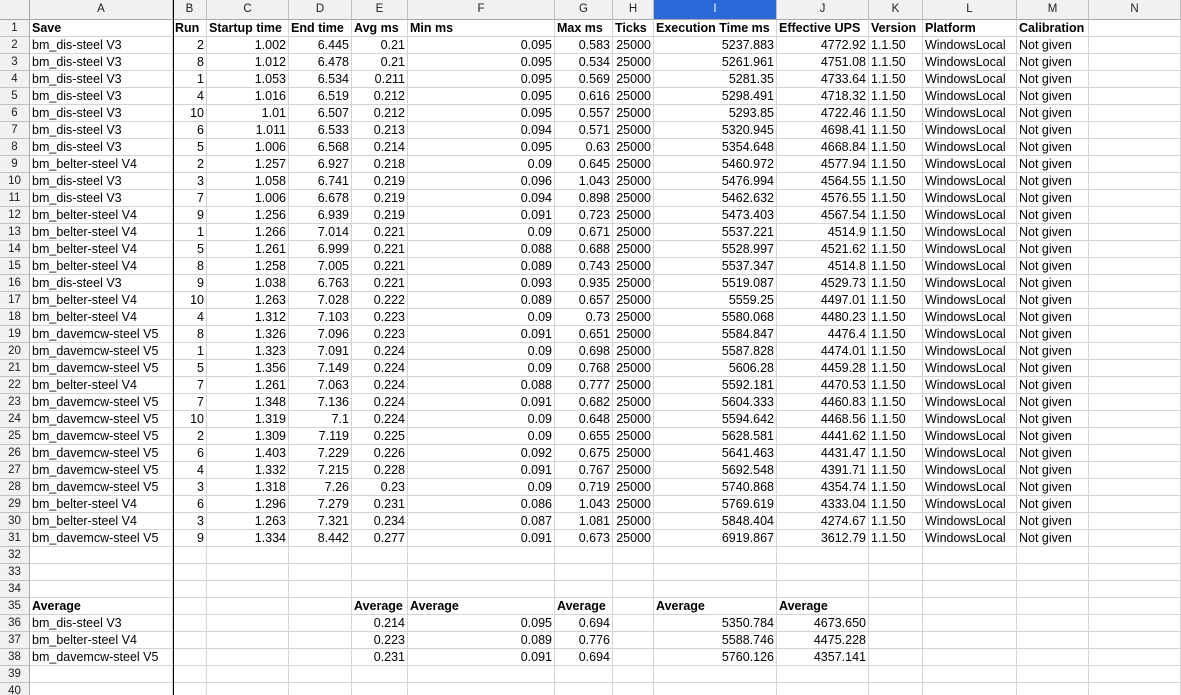  Describe the element at coordinates (584, 402) in the screenshot. I see `cell-g: 0.682` at that location.